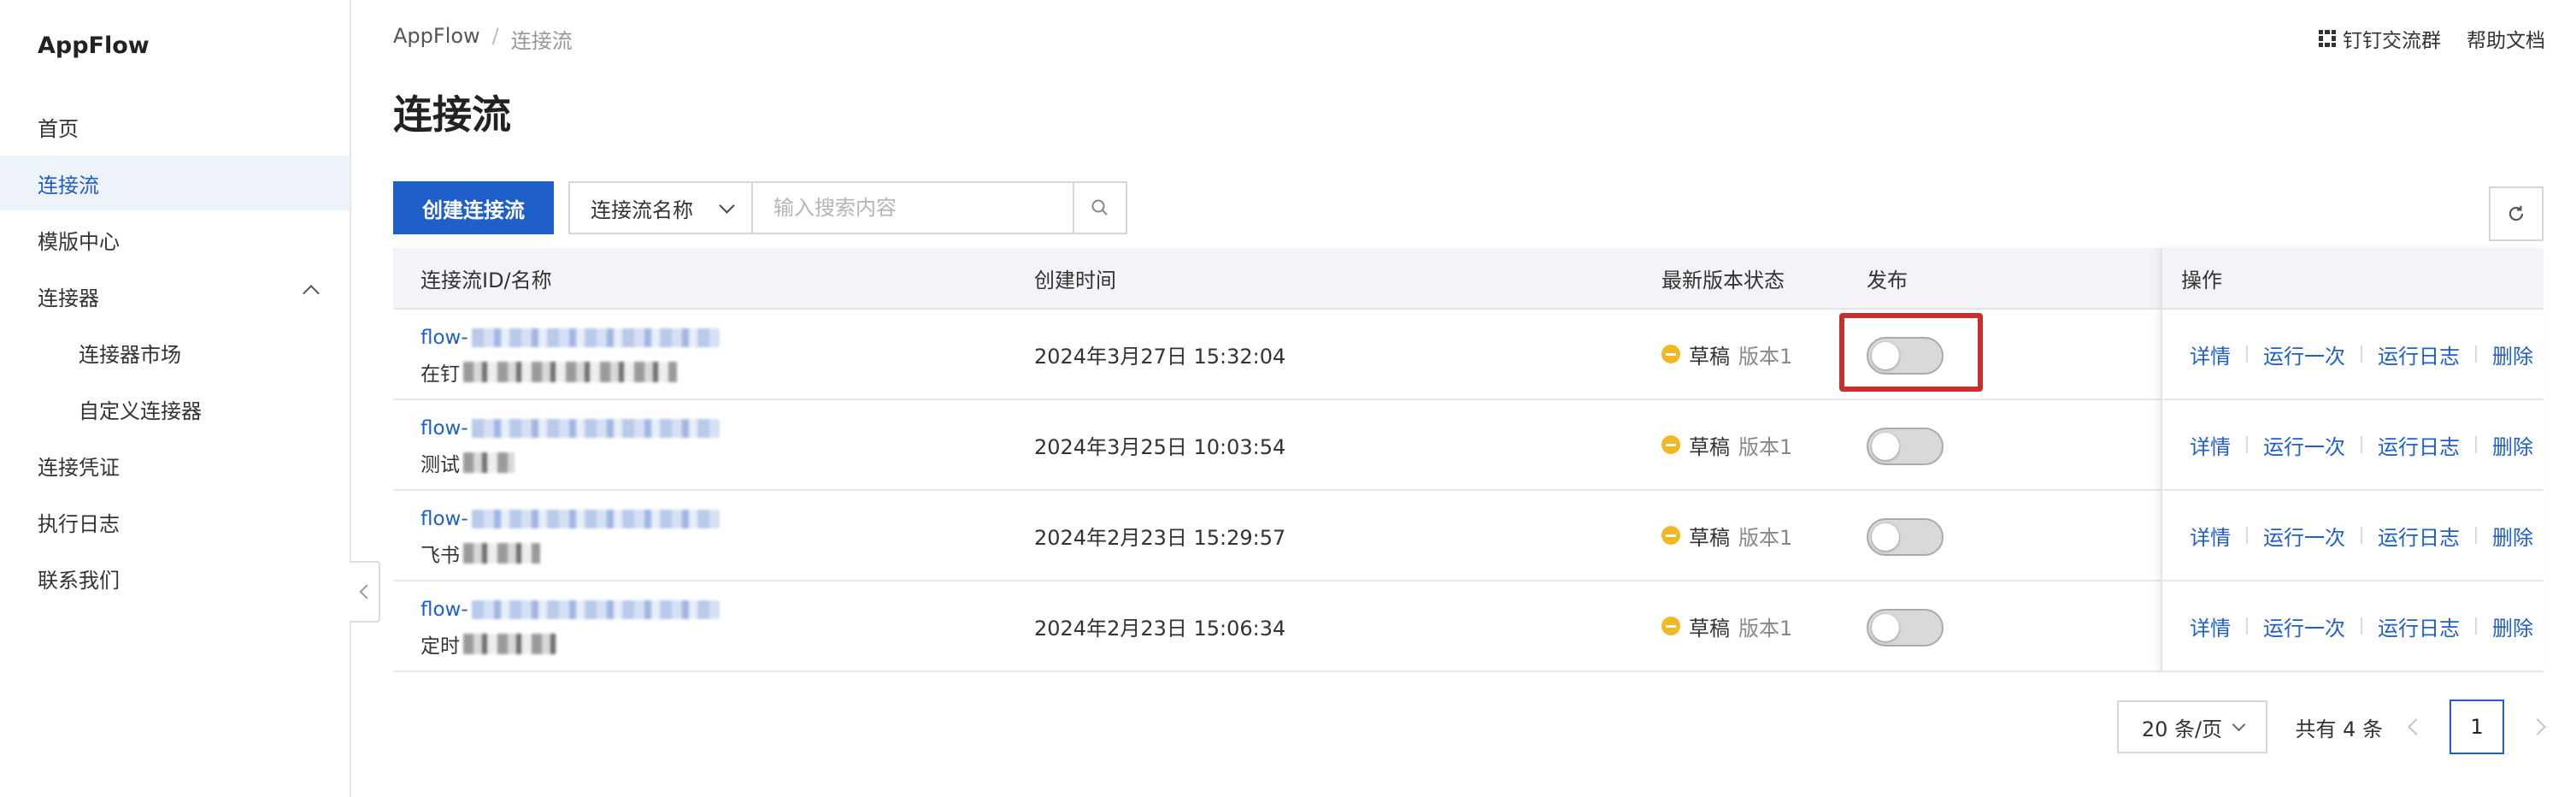 This screenshot has height=797, width=2576. What do you see at coordinates (175, 296) in the screenshot?
I see `sidebar-item-connectors: 连接器` at bounding box center [175, 296].